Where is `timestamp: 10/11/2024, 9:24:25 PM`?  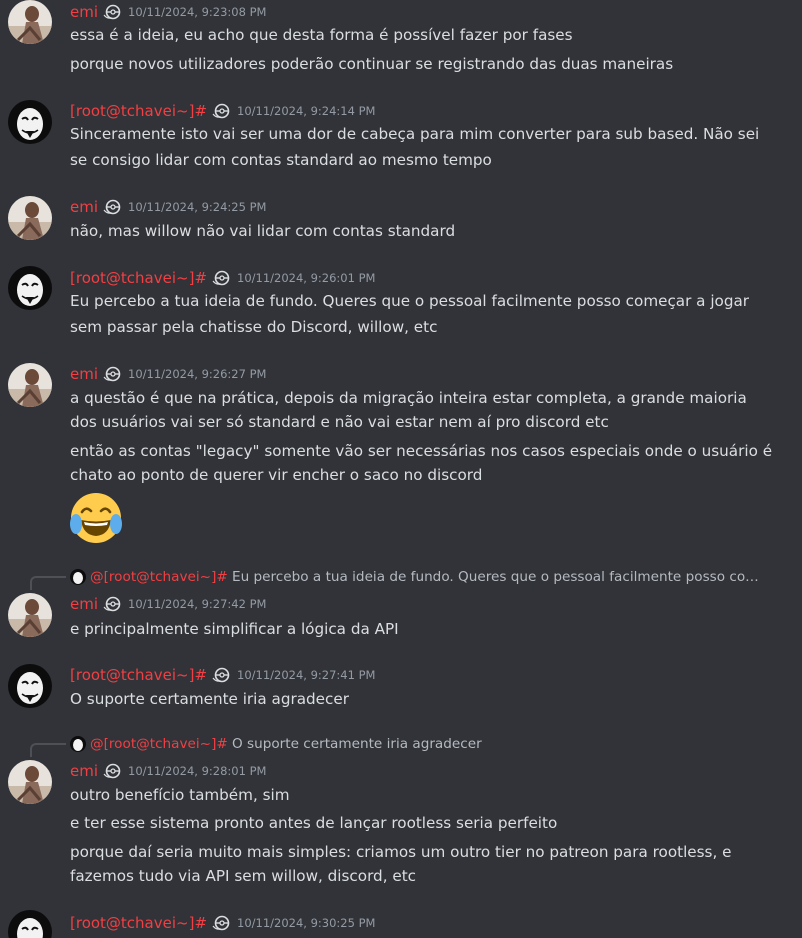
timestamp: 10/11/2024, 9:24:25 PM is located at coordinates (197, 207).